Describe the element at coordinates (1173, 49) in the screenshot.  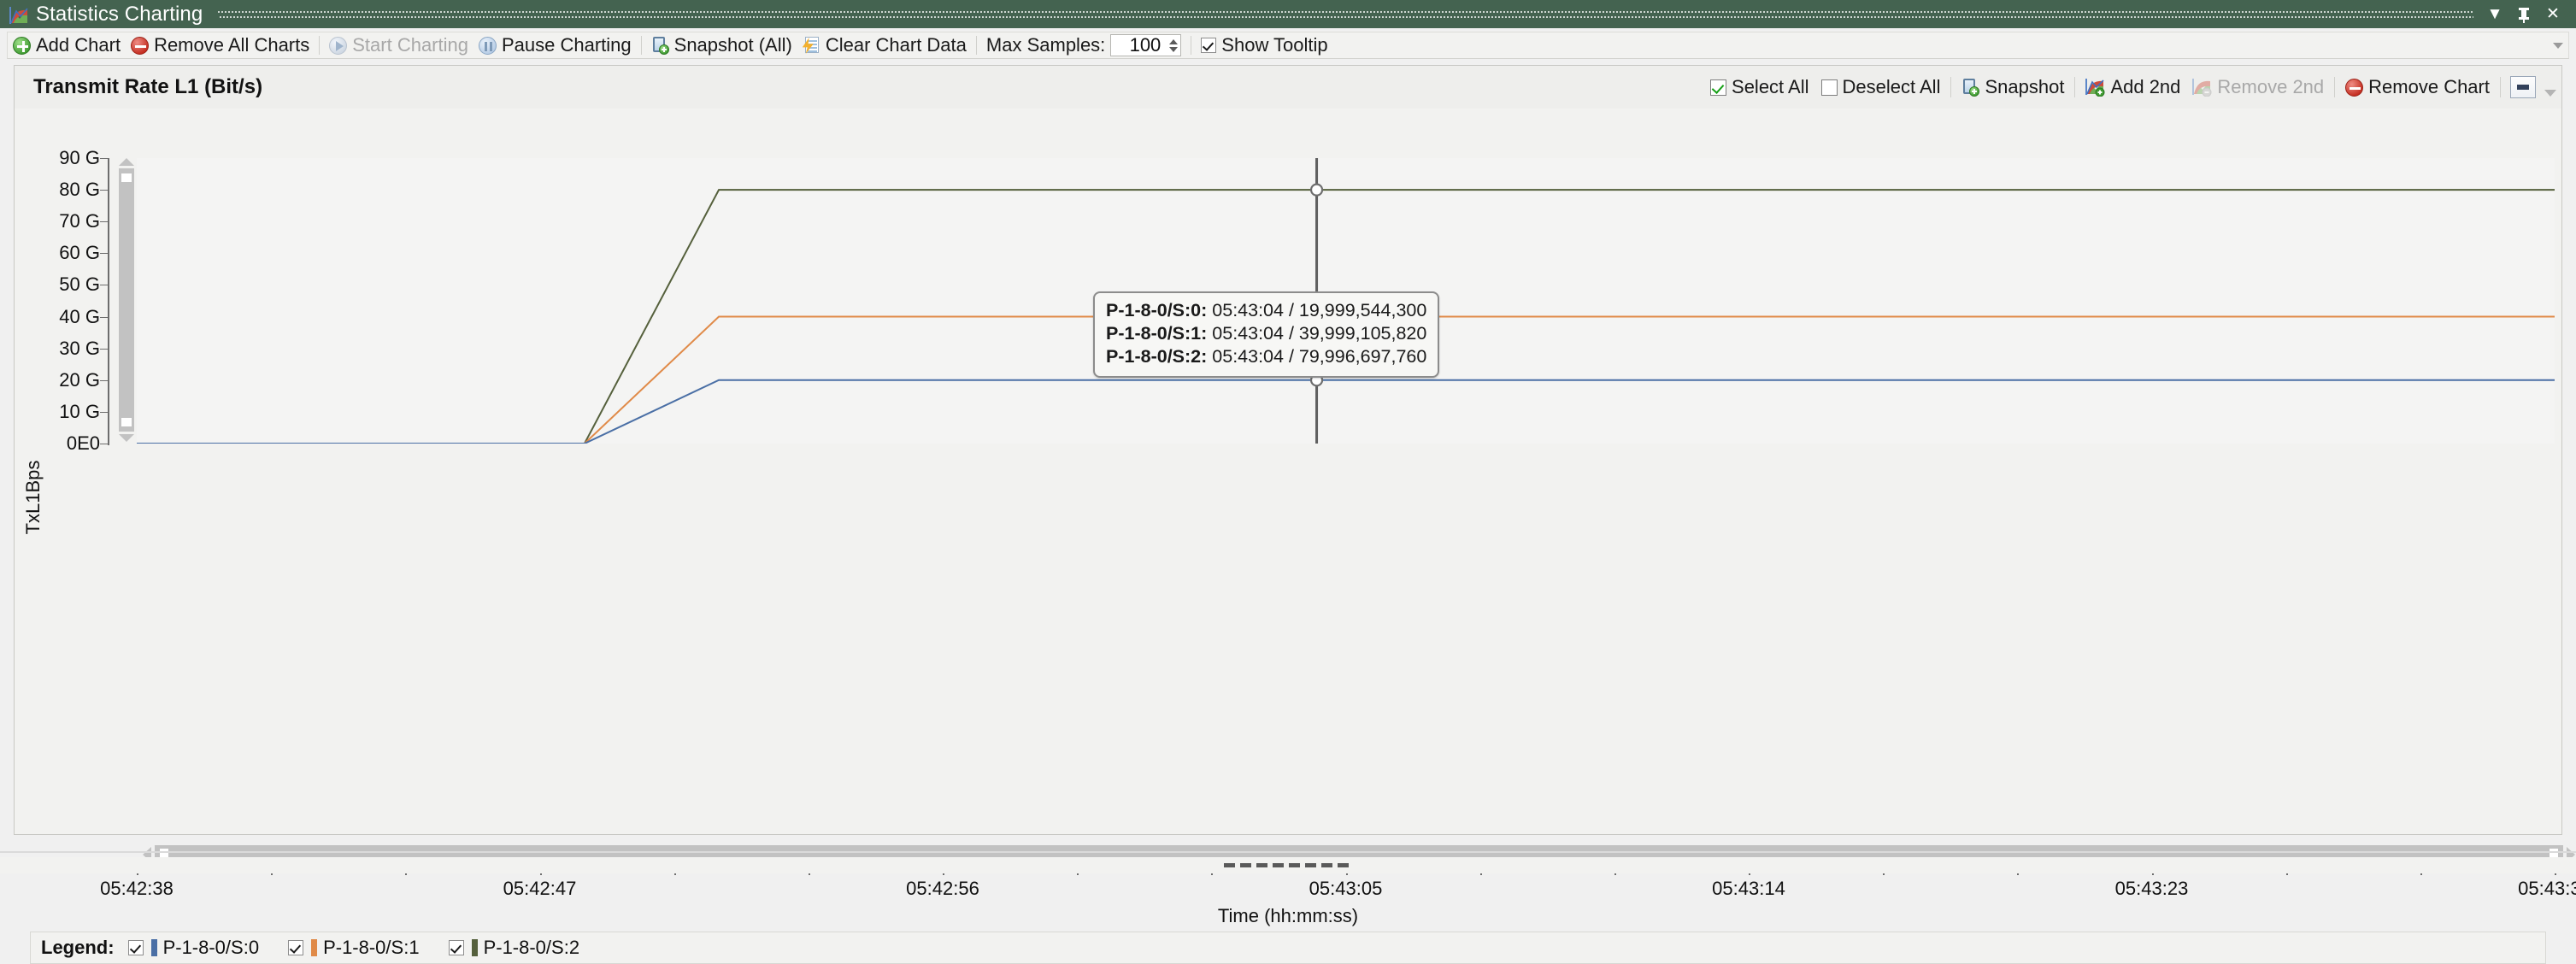
I see `spin-down-icon` at that location.